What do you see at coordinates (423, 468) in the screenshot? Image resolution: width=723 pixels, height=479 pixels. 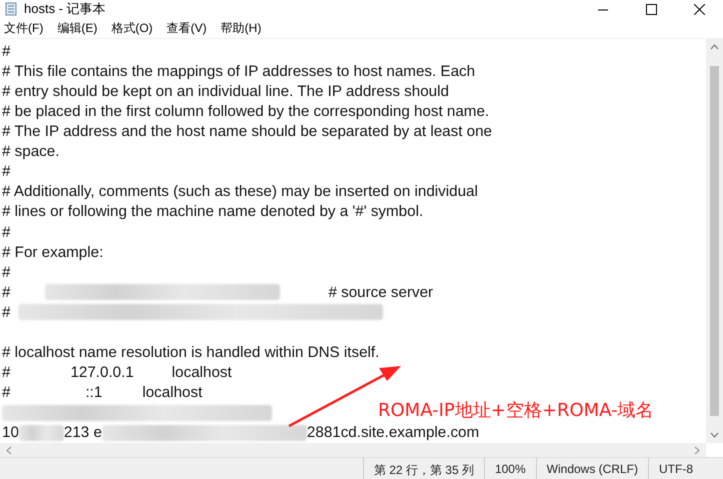 I see `status-text: 第 22 行，第 35 列` at bounding box center [423, 468].